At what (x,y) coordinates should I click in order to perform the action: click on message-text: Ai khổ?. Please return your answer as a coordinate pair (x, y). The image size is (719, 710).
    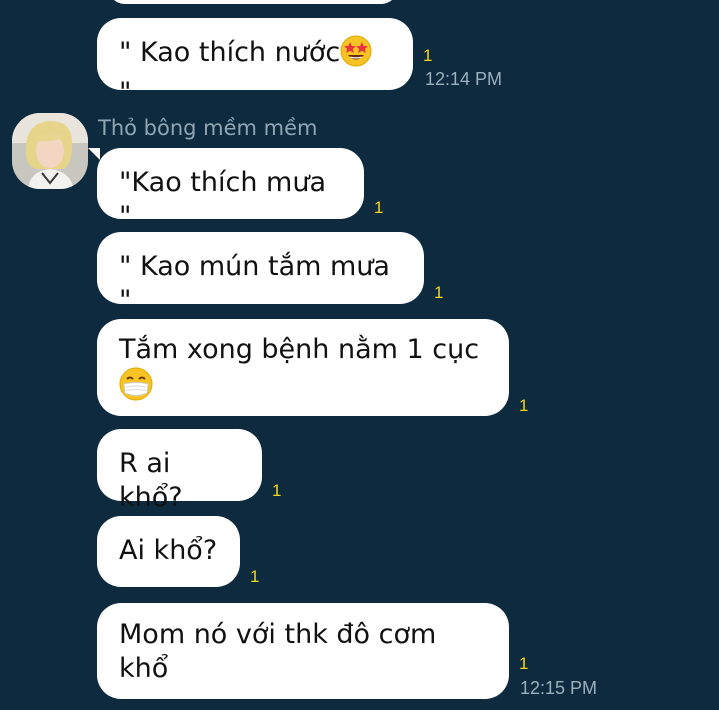
    Looking at the image, I should click on (168, 550).